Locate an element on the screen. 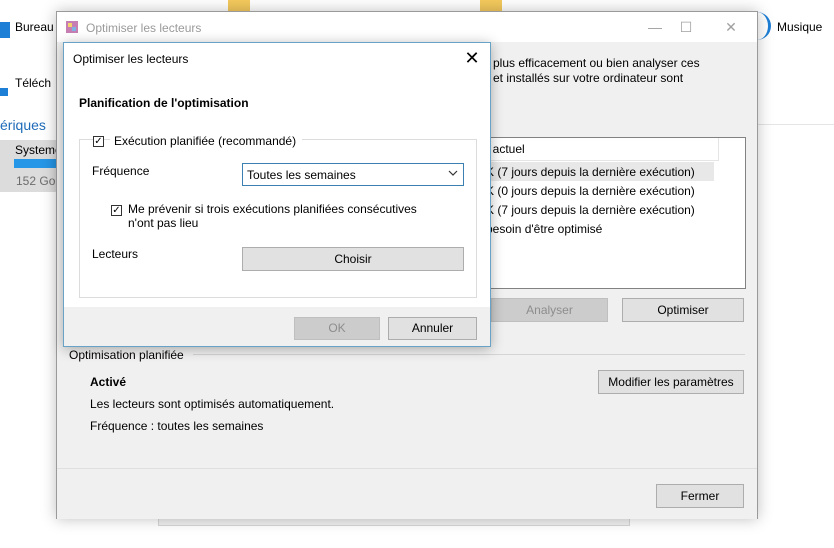 The width and height of the screenshot is (834, 548). desktop-folder-icon is located at coordinates (5, 30).